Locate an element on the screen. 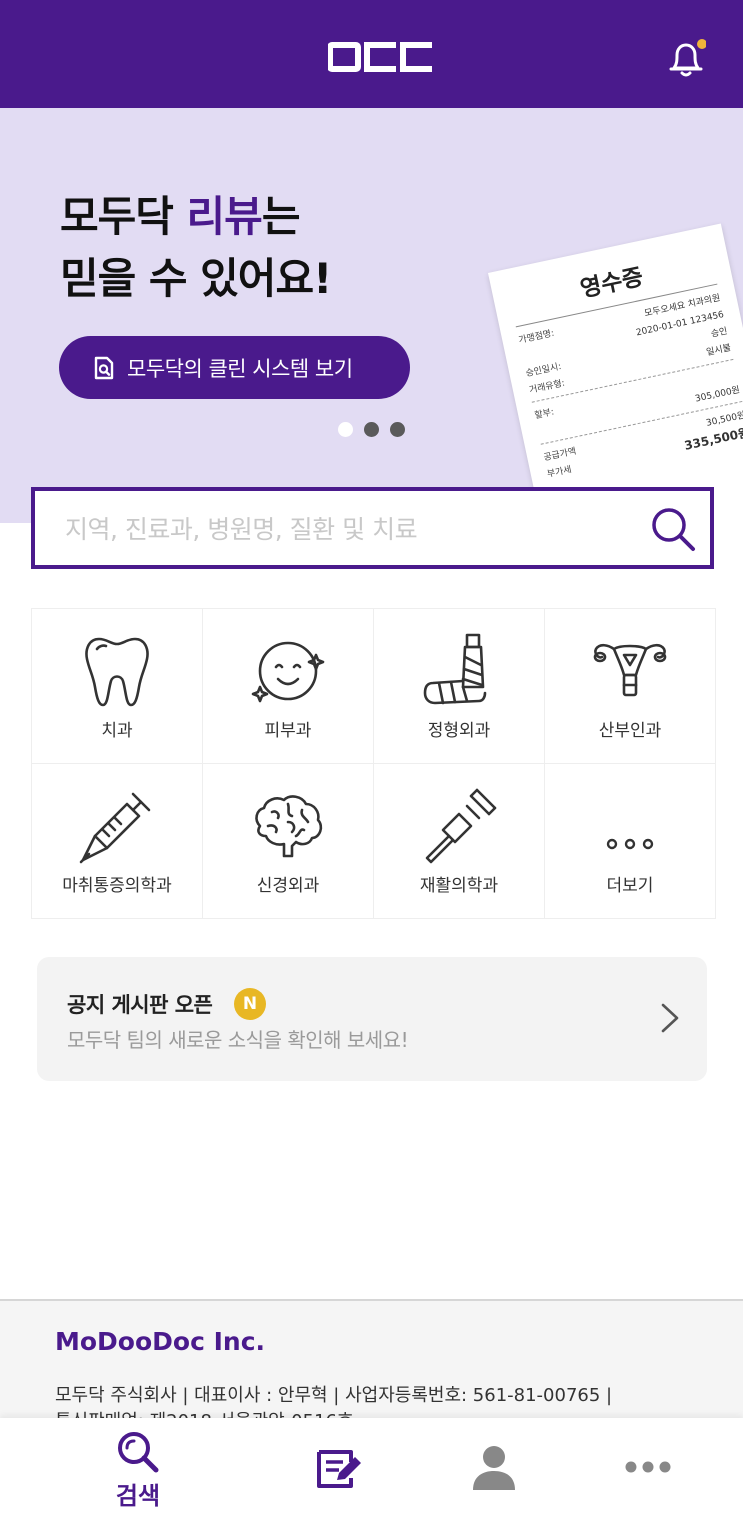 The width and height of the screenshot is (743, 1522). carousel-indicator is located at coordinates (371, 429).